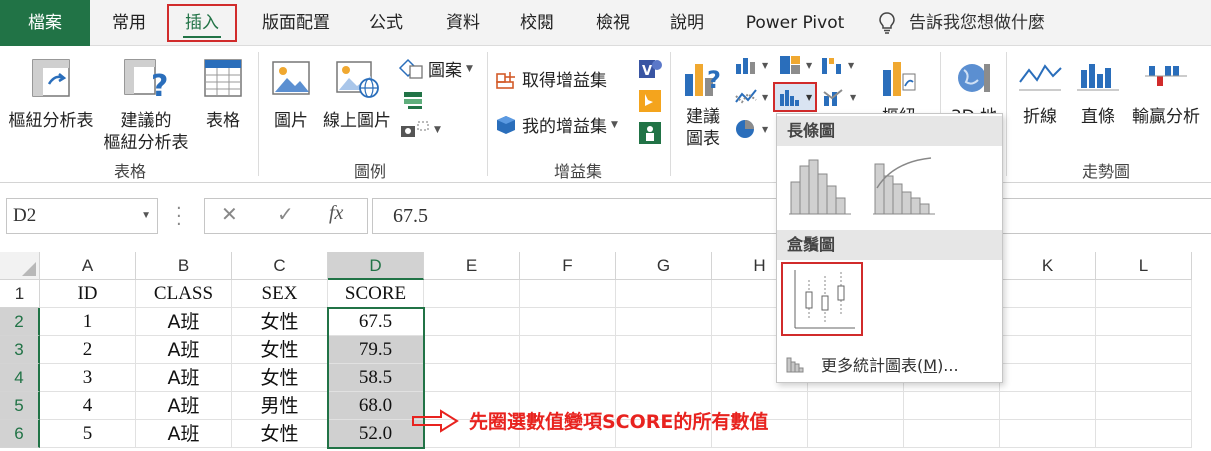 The image size is (1211, 451). Describe the element at coordinates (129, 23) in the screenshot. I see `tab-home: 常用` at that location.